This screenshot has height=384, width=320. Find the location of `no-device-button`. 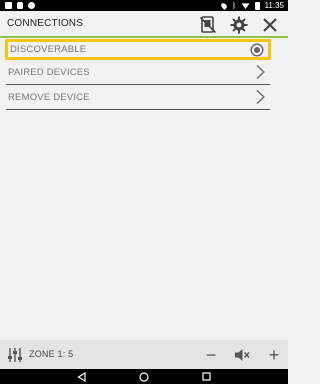

no-device-button is located at coordinates (208, 25).